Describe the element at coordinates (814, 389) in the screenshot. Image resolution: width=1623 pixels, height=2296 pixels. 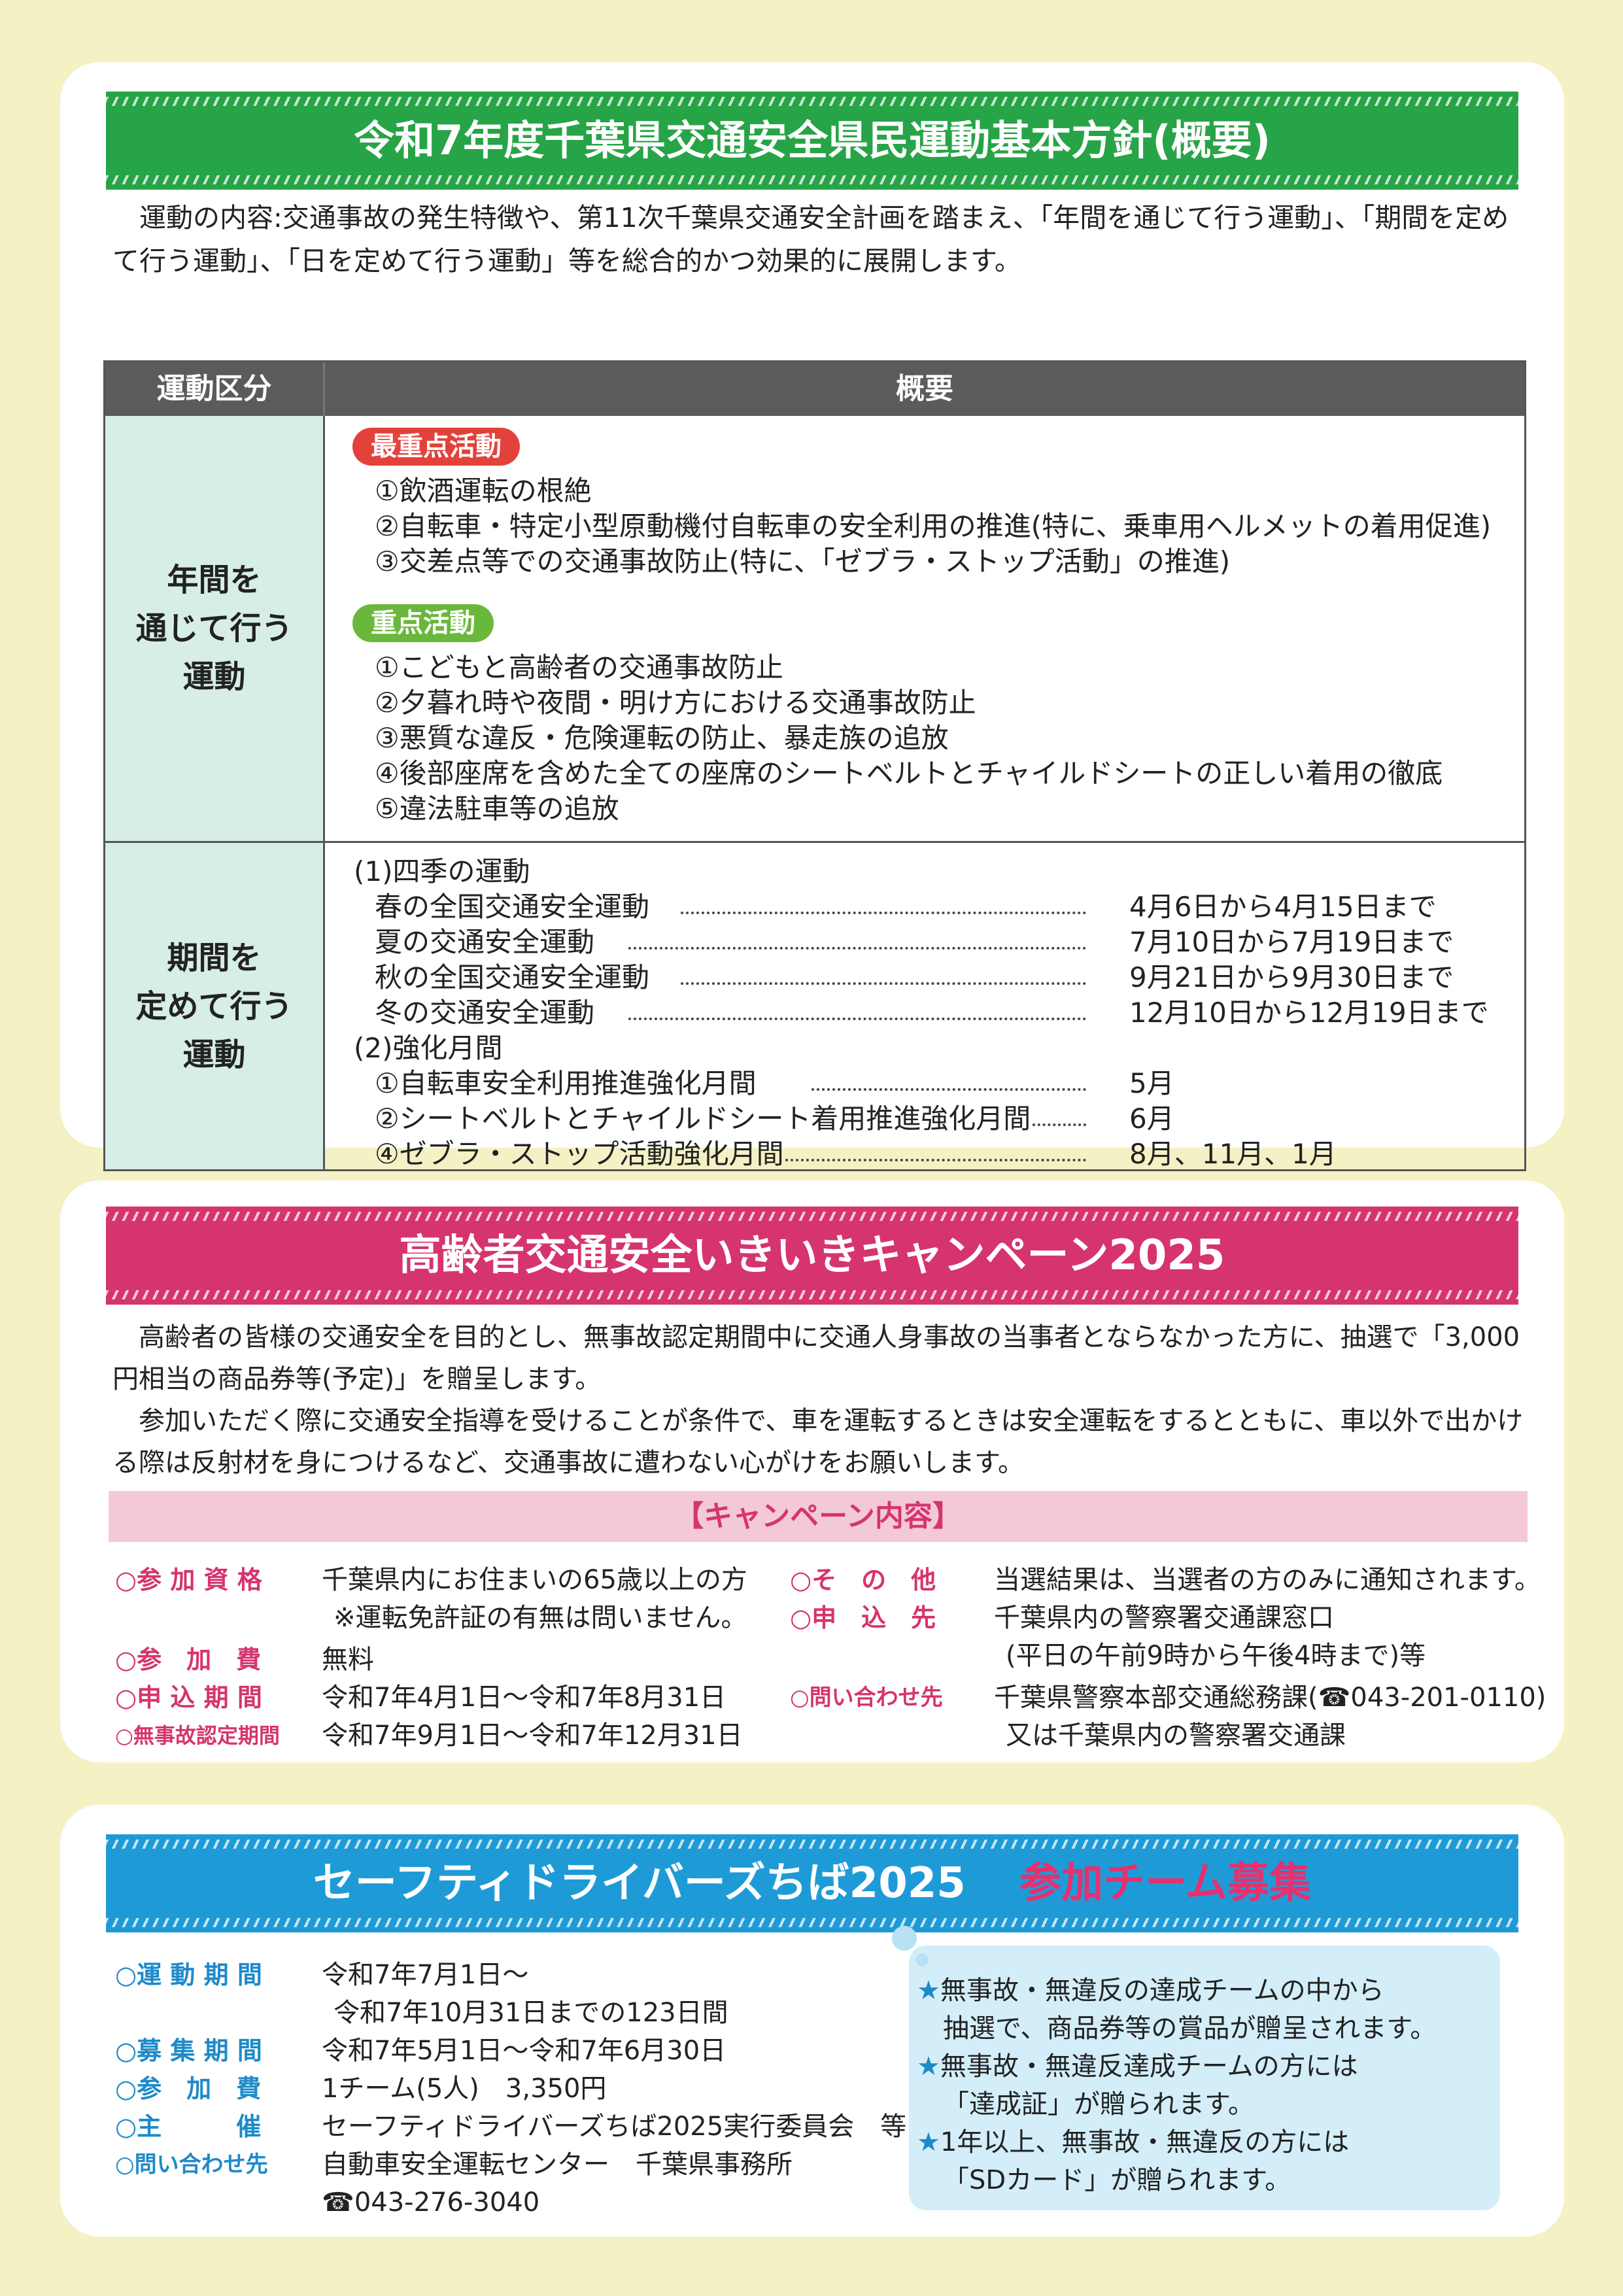
I see `table-header: 運動区分 概要` at that location.